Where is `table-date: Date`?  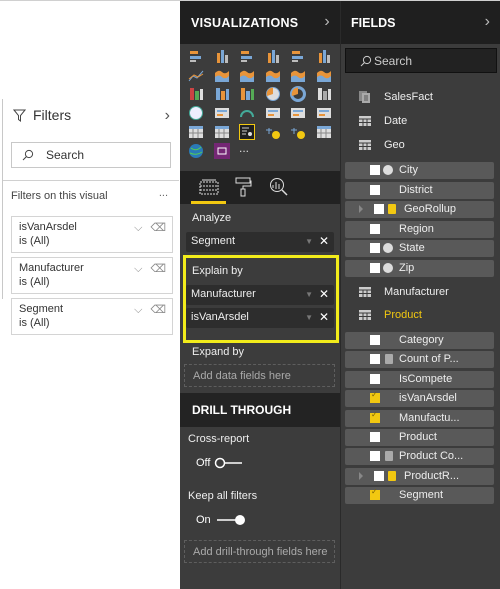
table-date: Date is located at coordinates (383, 121).